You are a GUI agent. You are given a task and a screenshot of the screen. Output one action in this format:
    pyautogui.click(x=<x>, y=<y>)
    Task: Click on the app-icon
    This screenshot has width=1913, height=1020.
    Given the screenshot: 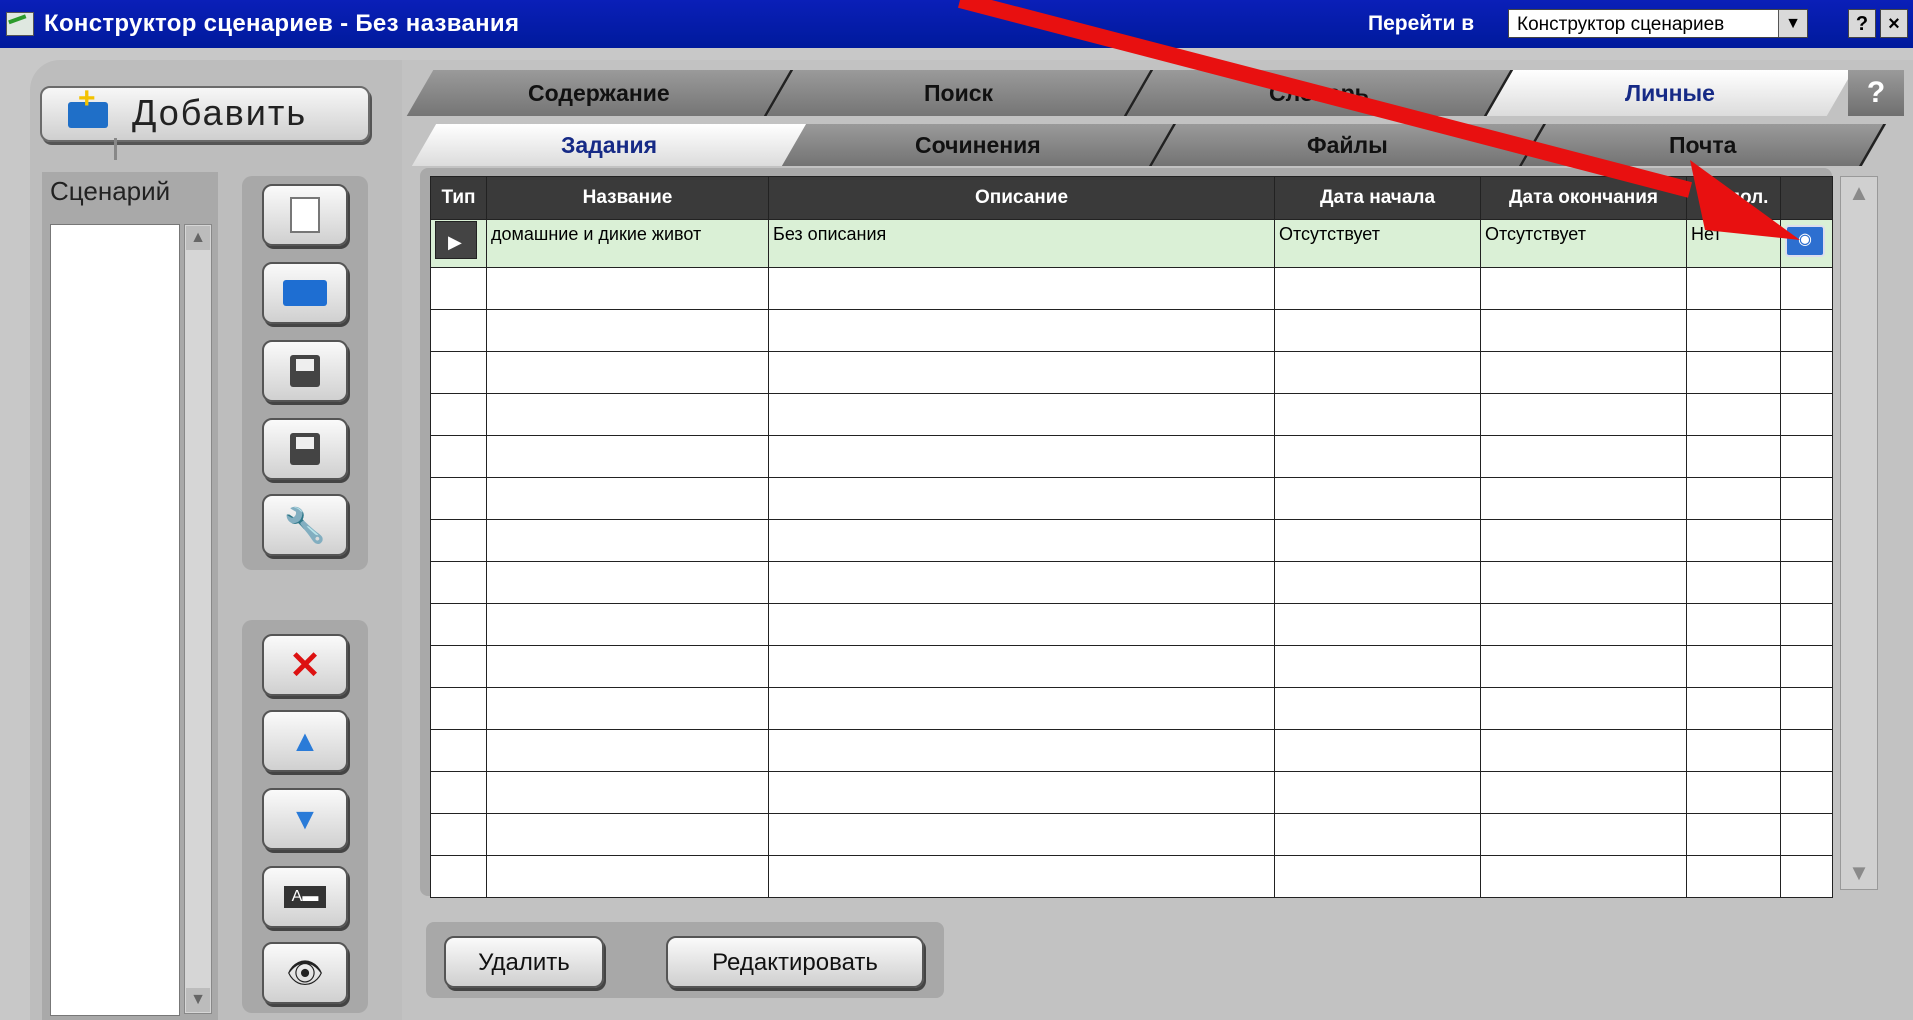 What is the action you would take?
    pyautogui.click(x=20, y=24)
    